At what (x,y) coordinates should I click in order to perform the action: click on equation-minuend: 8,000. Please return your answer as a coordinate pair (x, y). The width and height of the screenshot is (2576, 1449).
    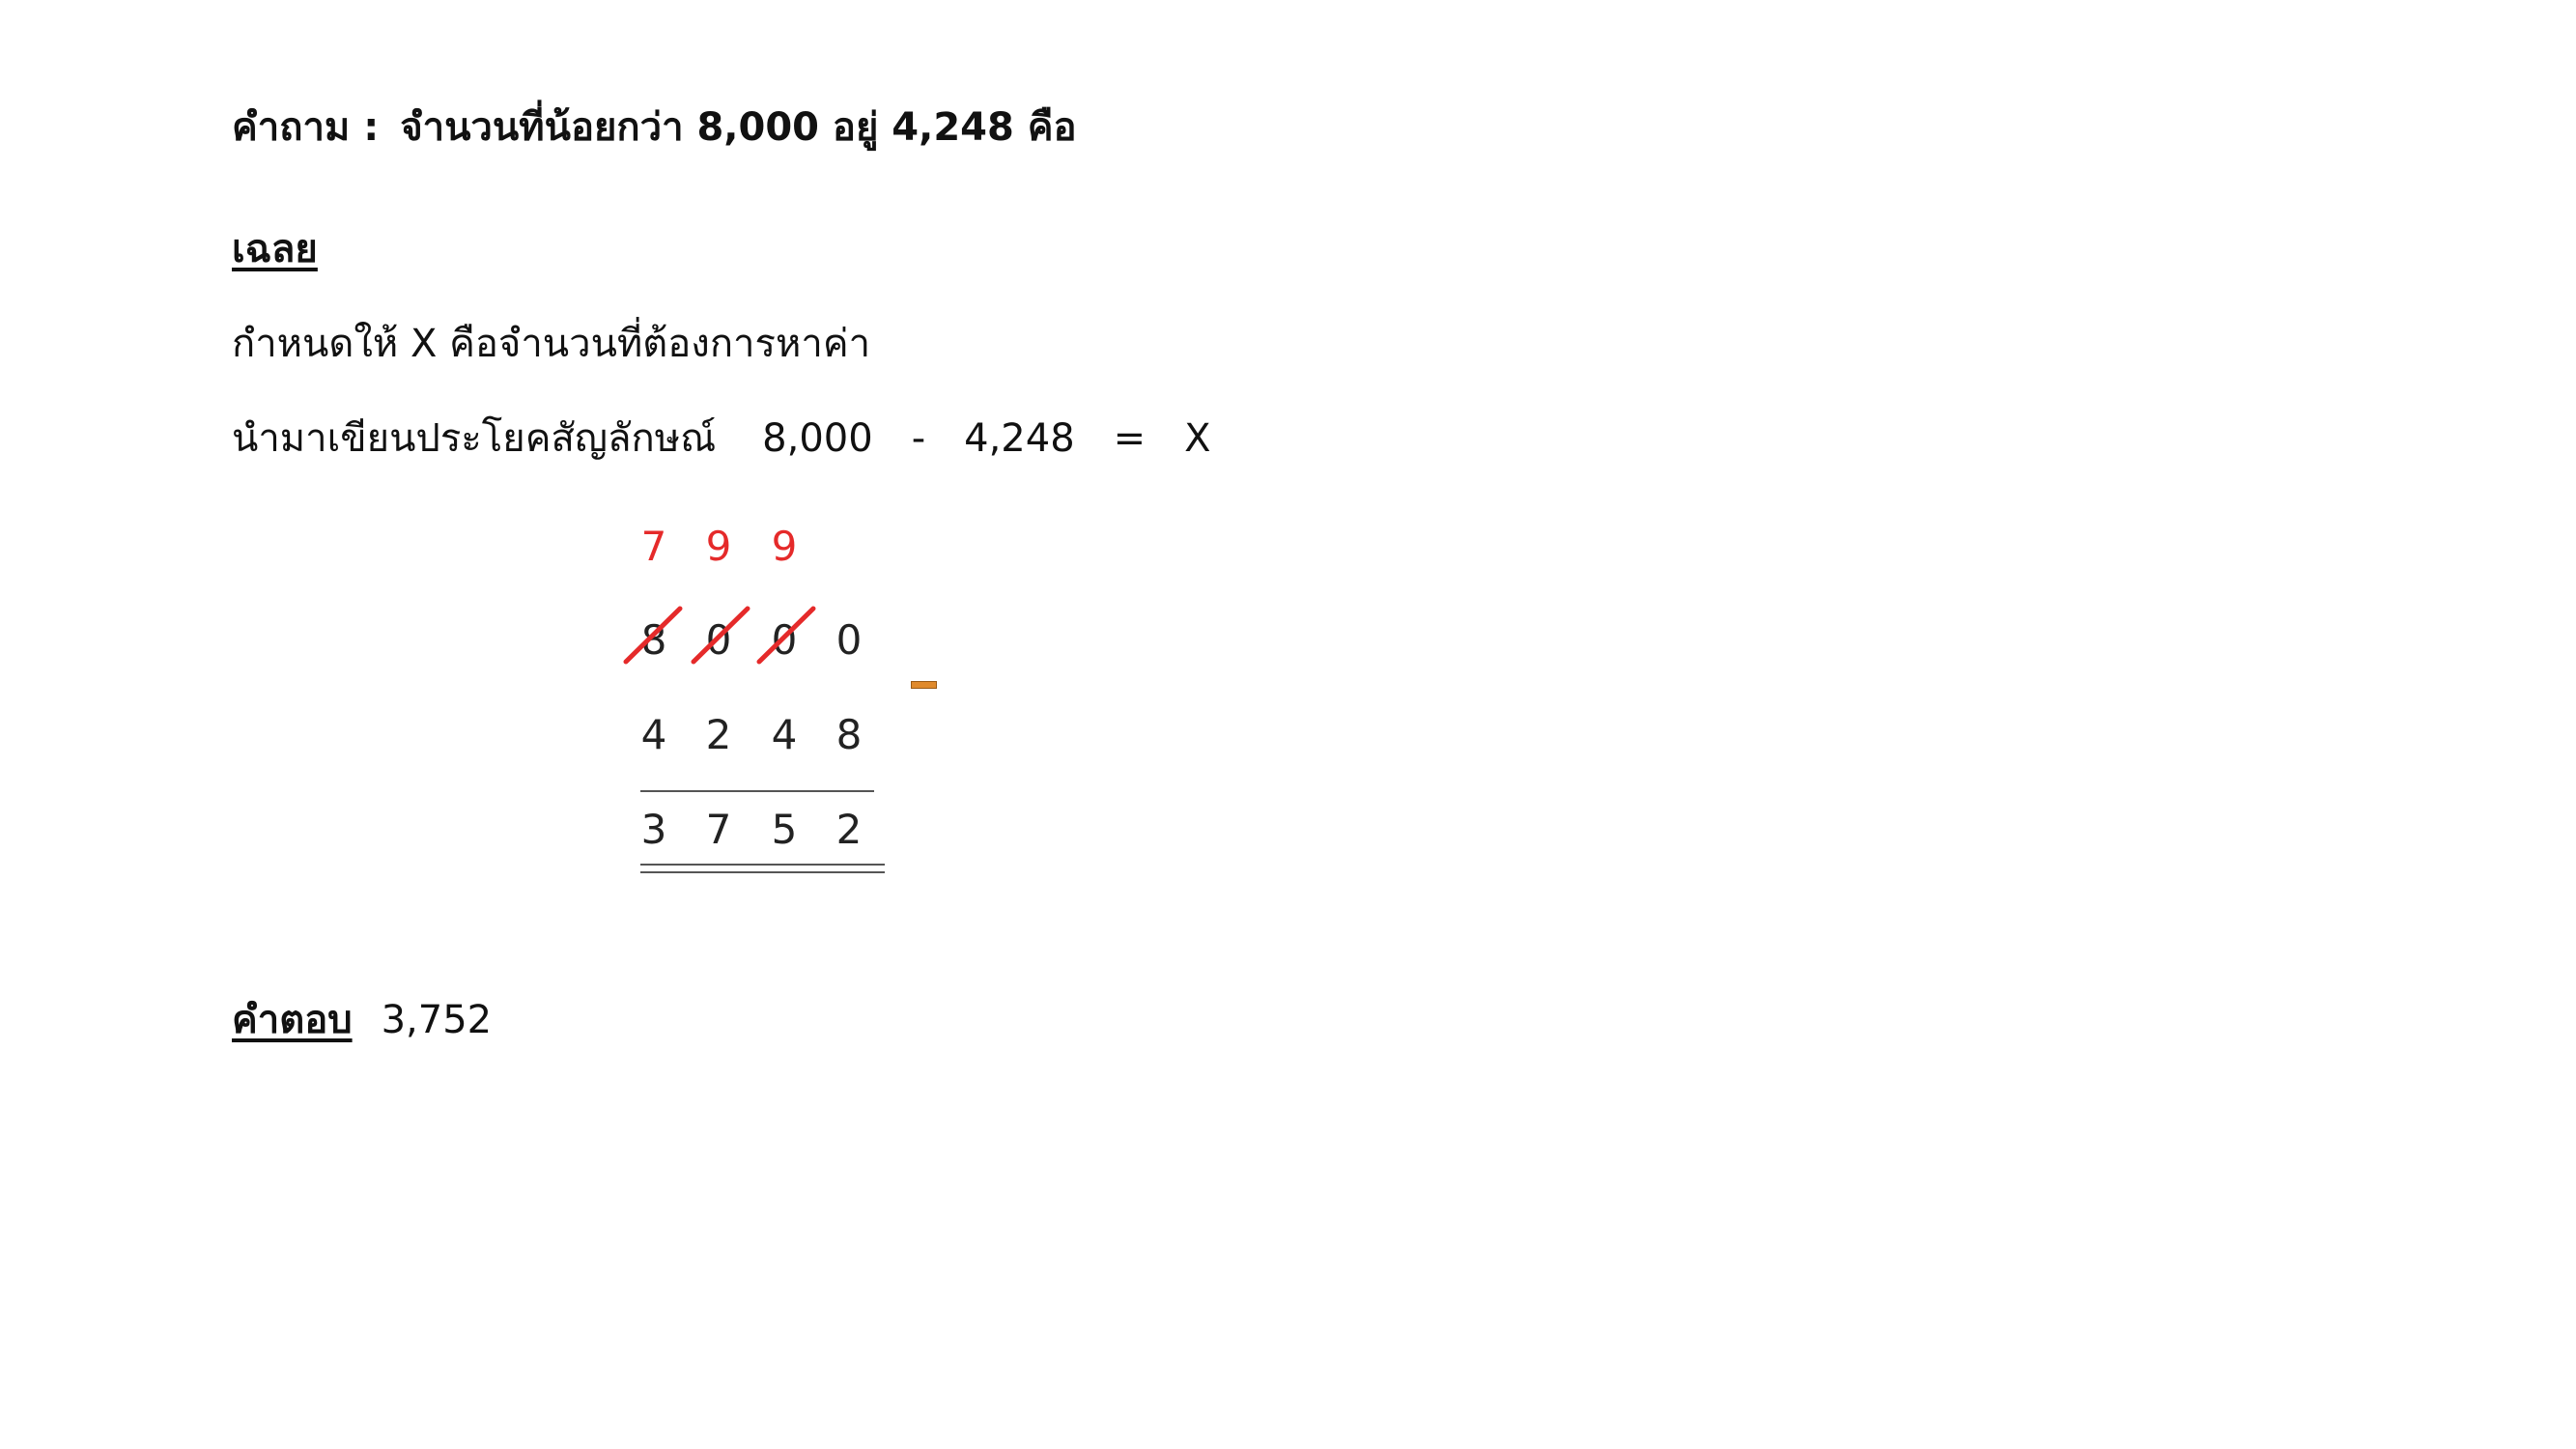
    Looking at the image, I should click on (817, 438).